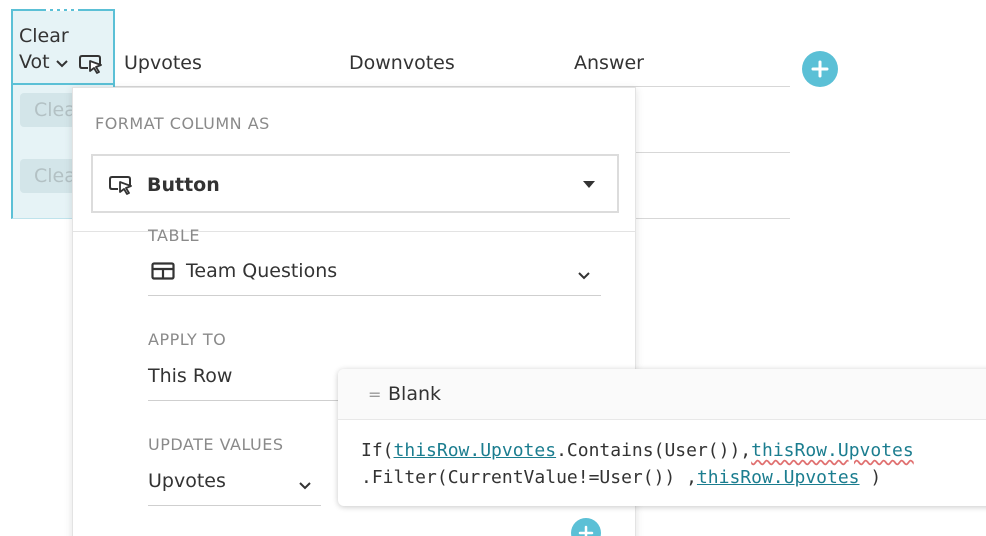 The width and height of the screenshot is (986, 536). Describe the element at coordinates (261, 271) in the screenshot. I see `table-select-value: Team Questions` at that location.